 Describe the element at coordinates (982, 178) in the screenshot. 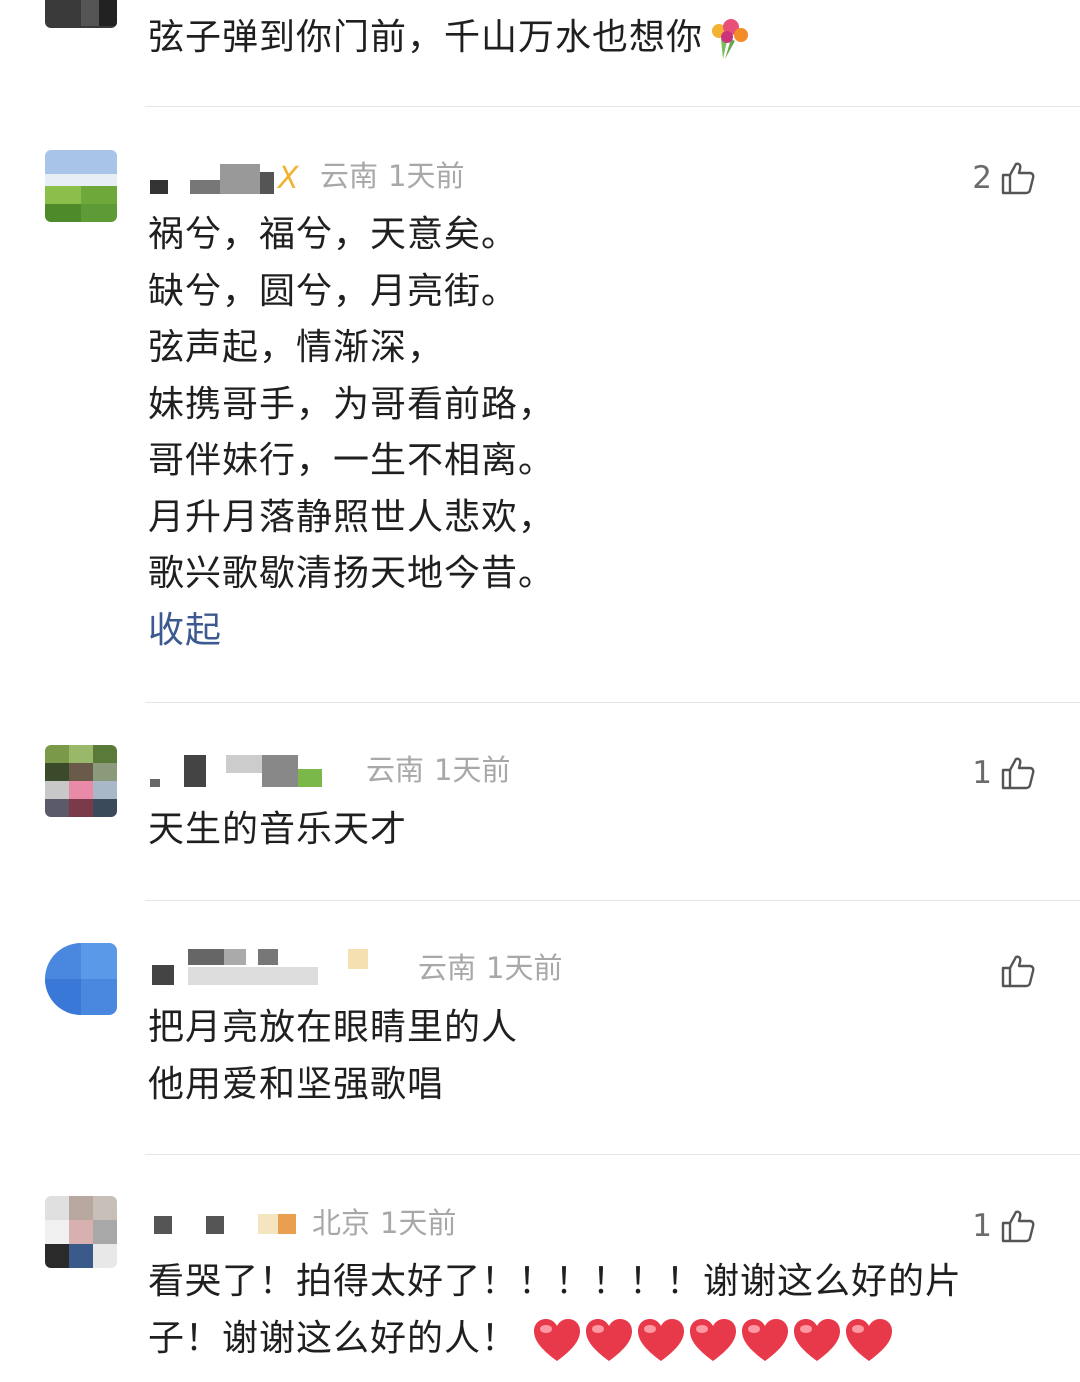

I see `like-count: 2` at that location.